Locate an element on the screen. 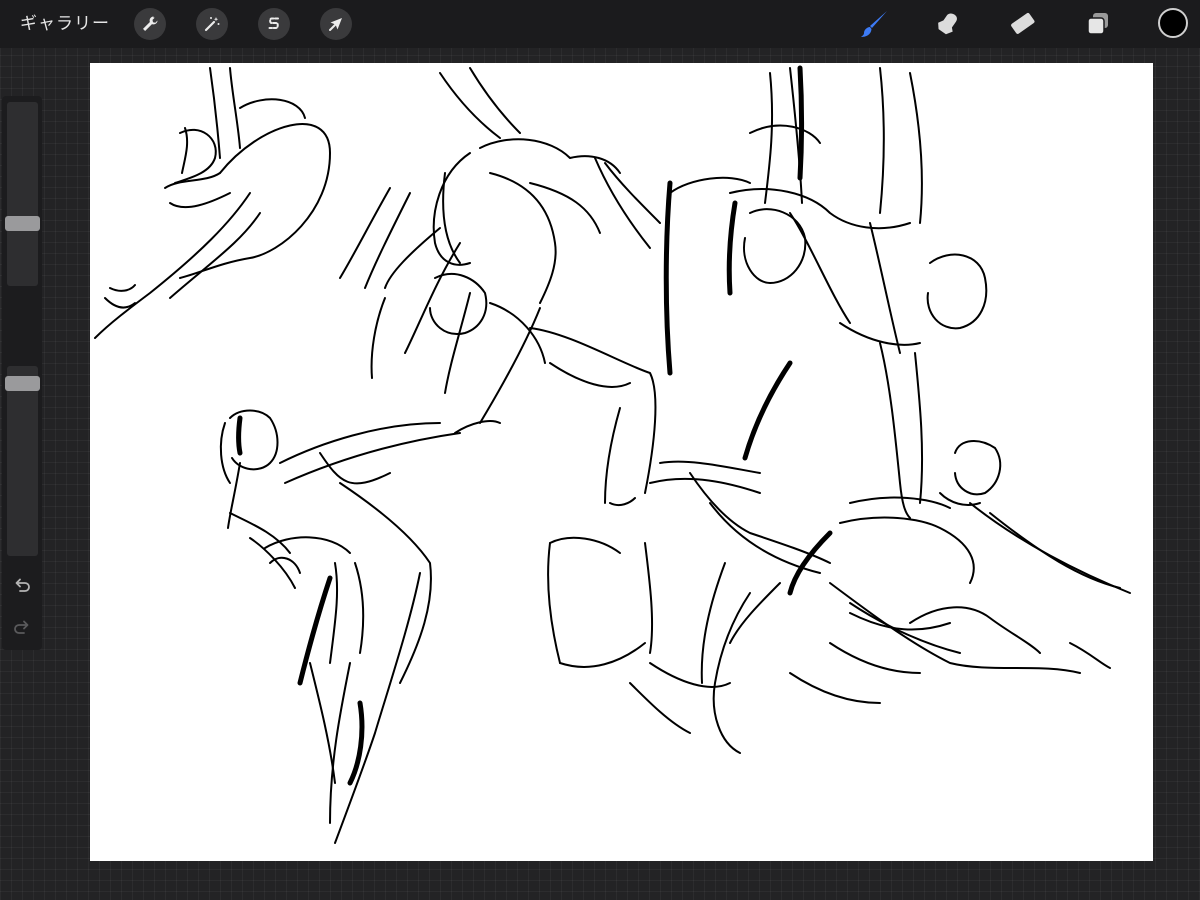  opacity-thumb is located at coordinates (22, 383).